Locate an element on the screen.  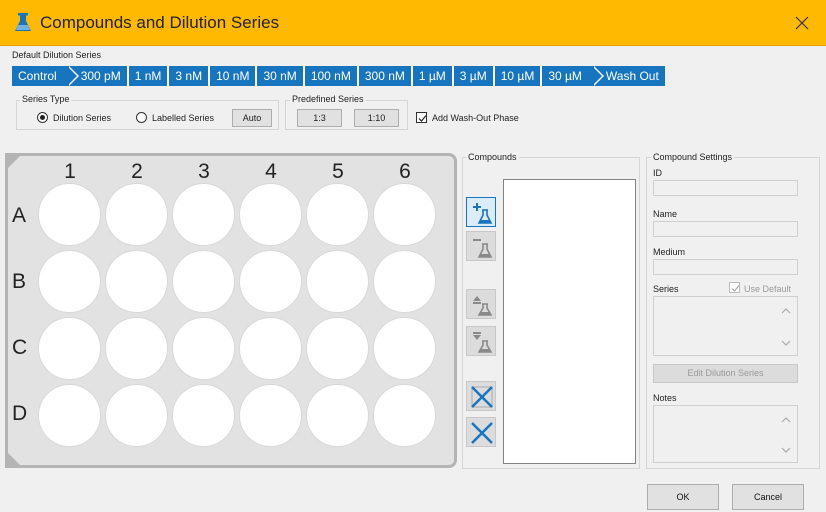
clear-selected-button is located at coordinates (481, 396).